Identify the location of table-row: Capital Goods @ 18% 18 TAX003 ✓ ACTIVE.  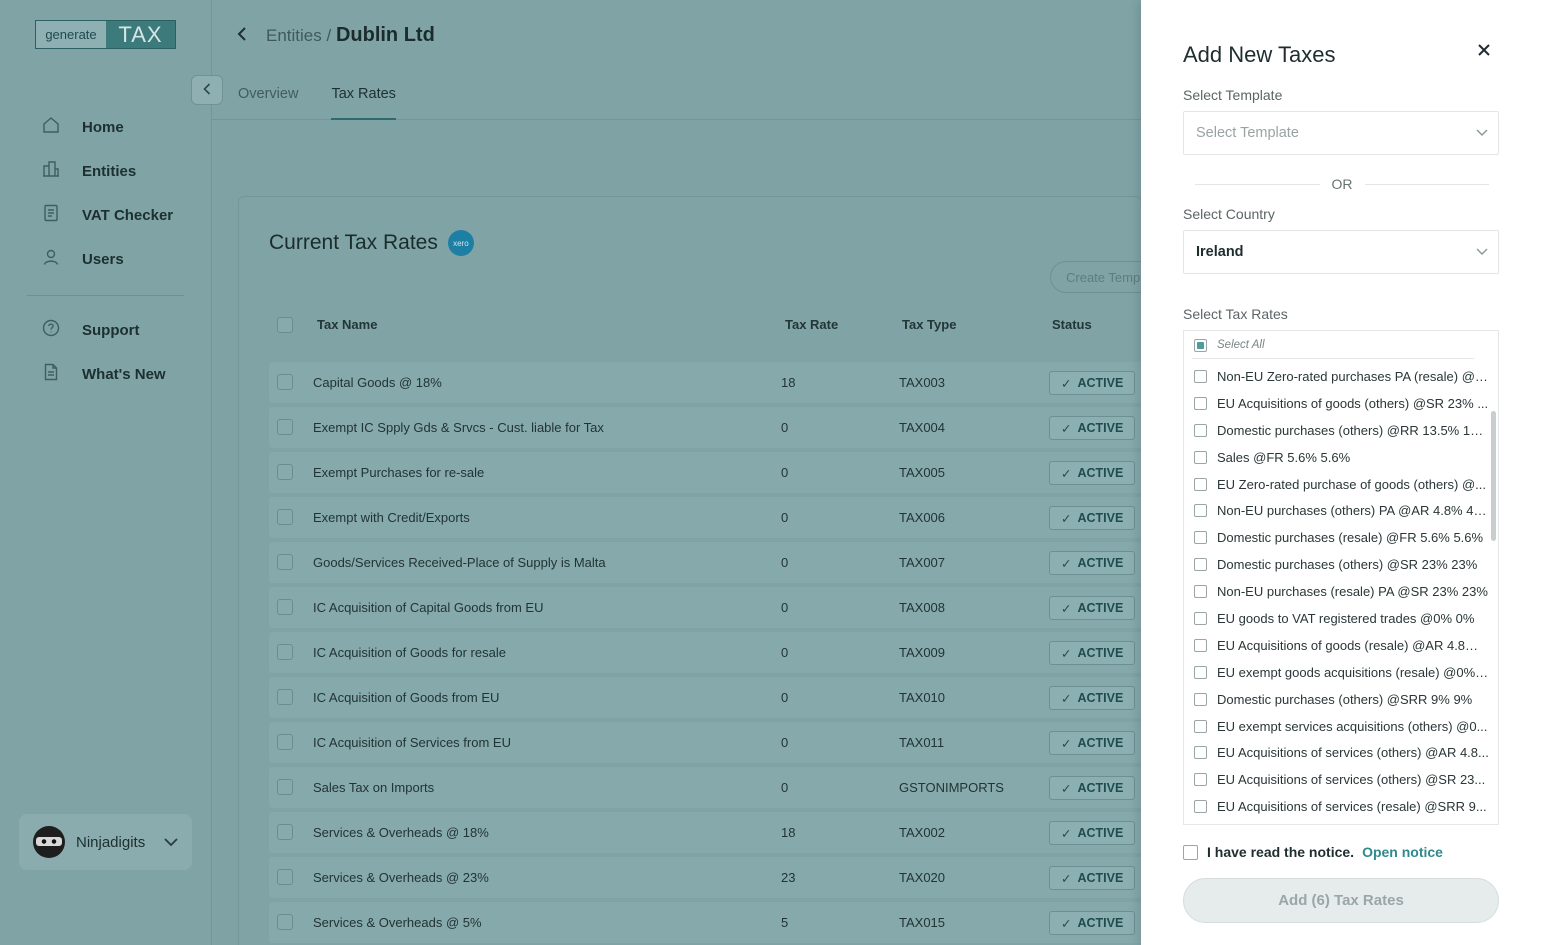
(705, 382).